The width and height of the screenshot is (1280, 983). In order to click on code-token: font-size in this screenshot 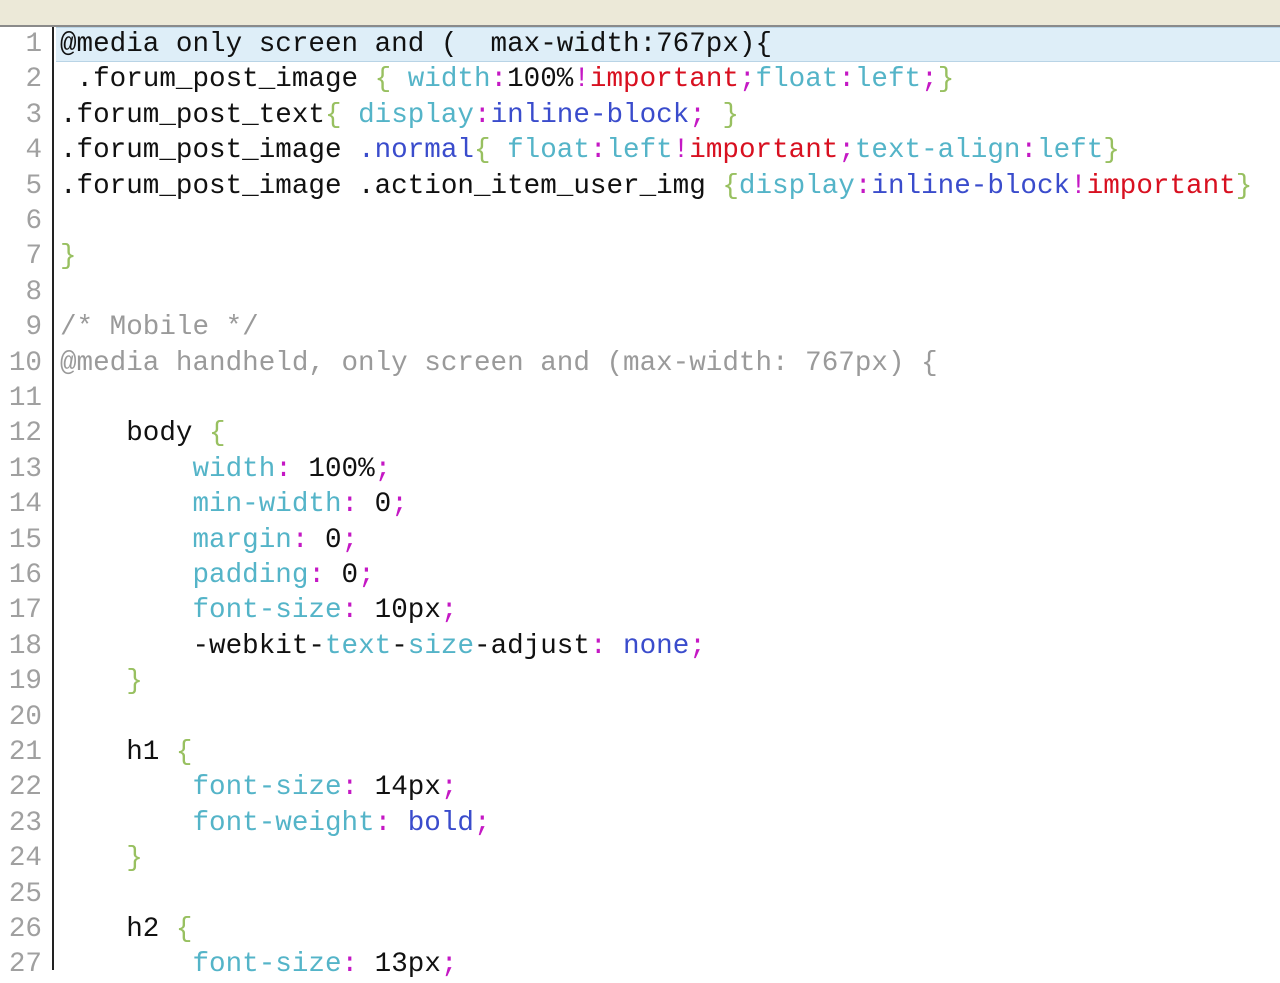, I will do `click(201, 788)`.